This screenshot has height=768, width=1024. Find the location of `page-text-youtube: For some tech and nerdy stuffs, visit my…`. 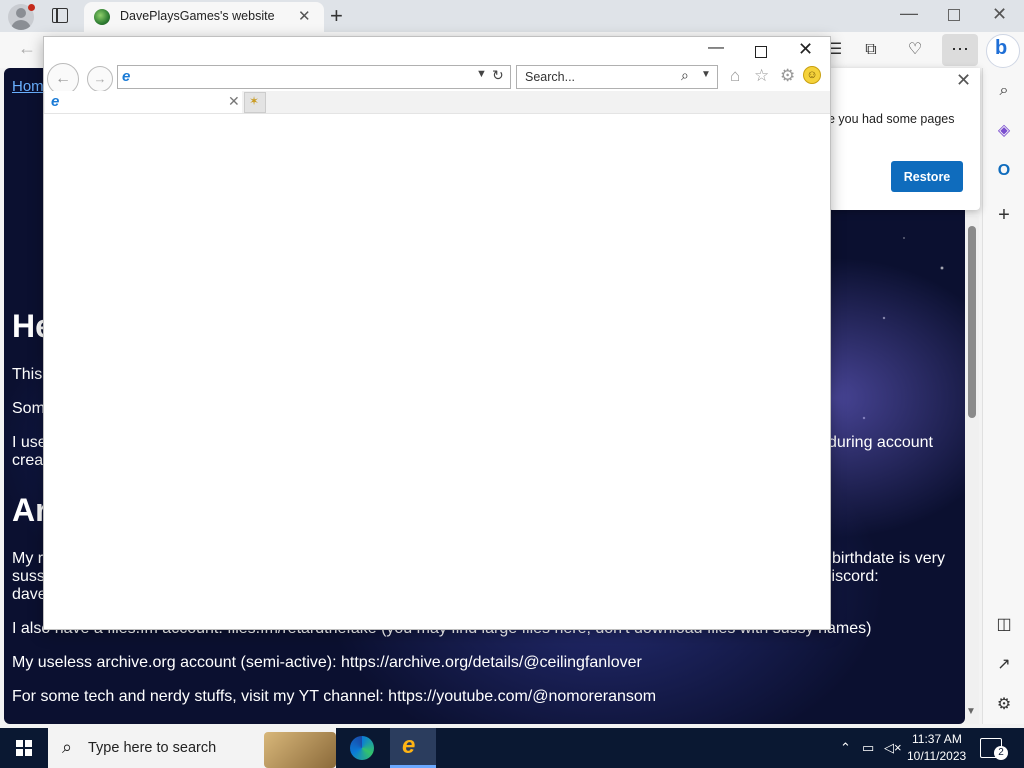

page-text-youtube: For some tech and nerdy stuffs, visit my… is located at coordinates (334, 696).